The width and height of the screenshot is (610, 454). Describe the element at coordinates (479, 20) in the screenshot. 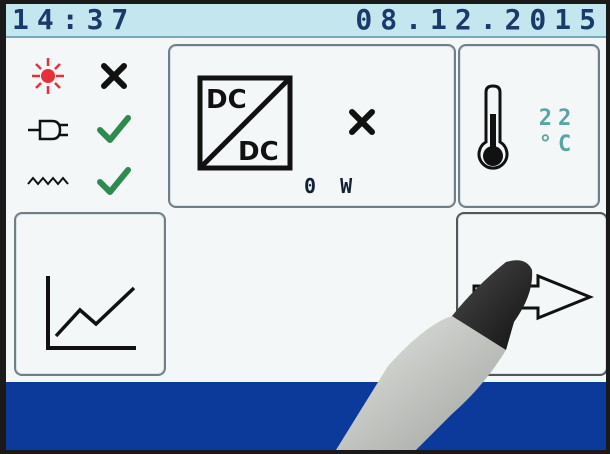

I see `clock-date: 08.12.2015` at that location.